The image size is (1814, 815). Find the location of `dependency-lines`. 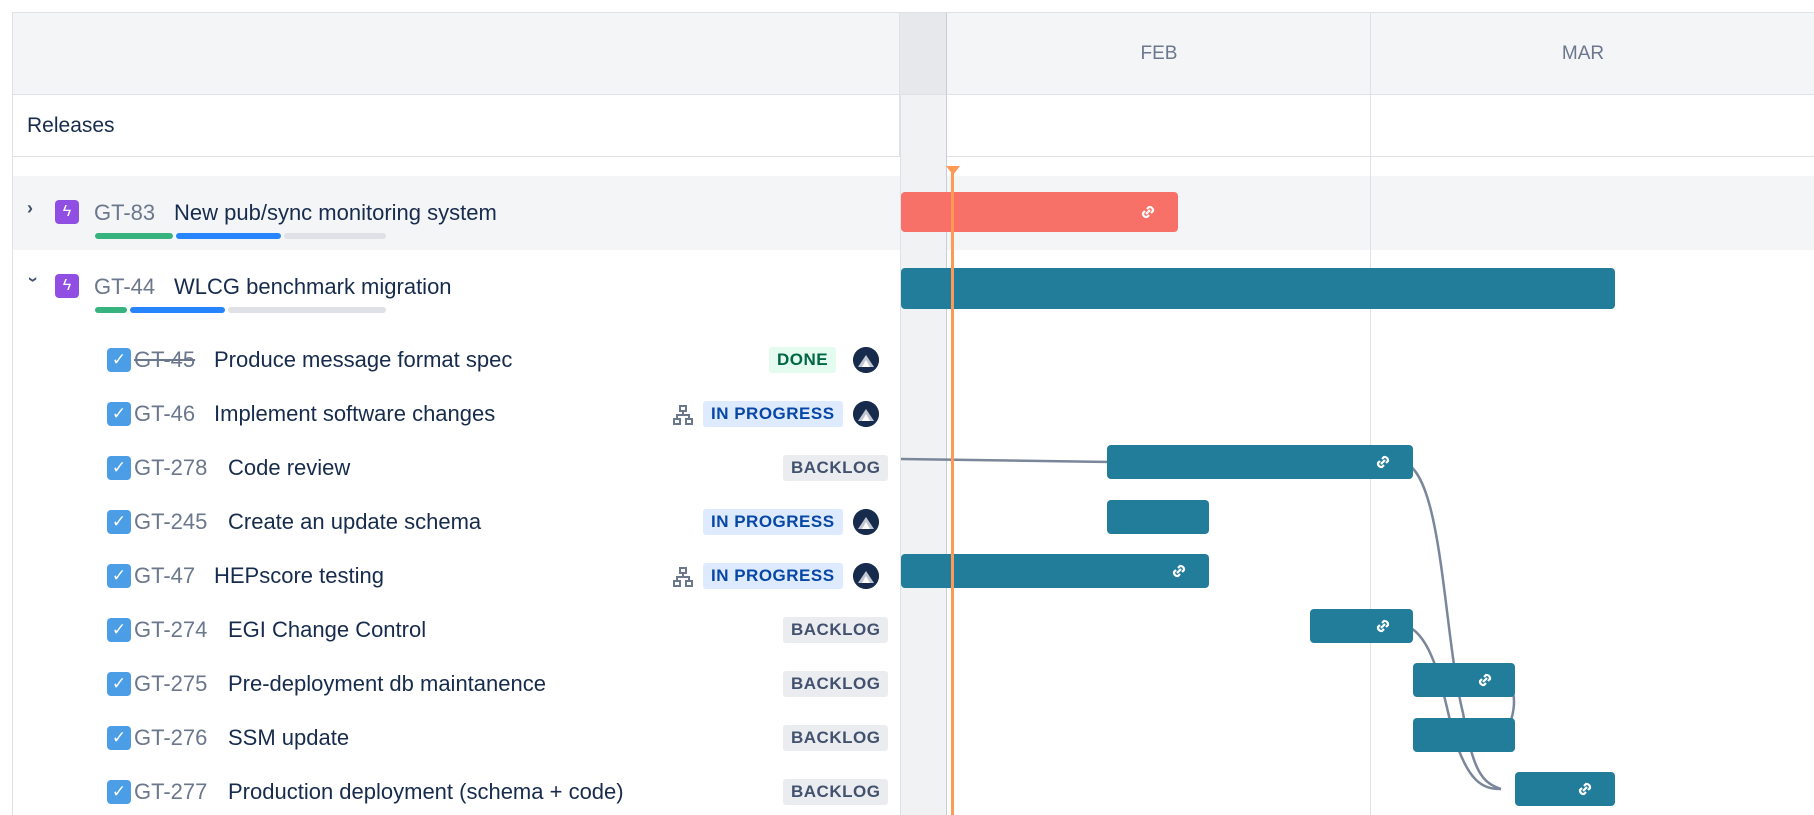

dependency-lines is located at coordinates (1208, 624).